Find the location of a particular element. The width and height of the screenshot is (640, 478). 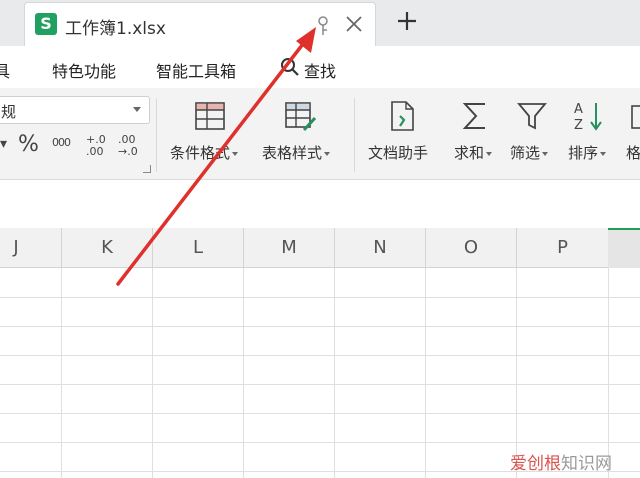

column-header-row: J K L M N O P is located at coordinates (320, 248).